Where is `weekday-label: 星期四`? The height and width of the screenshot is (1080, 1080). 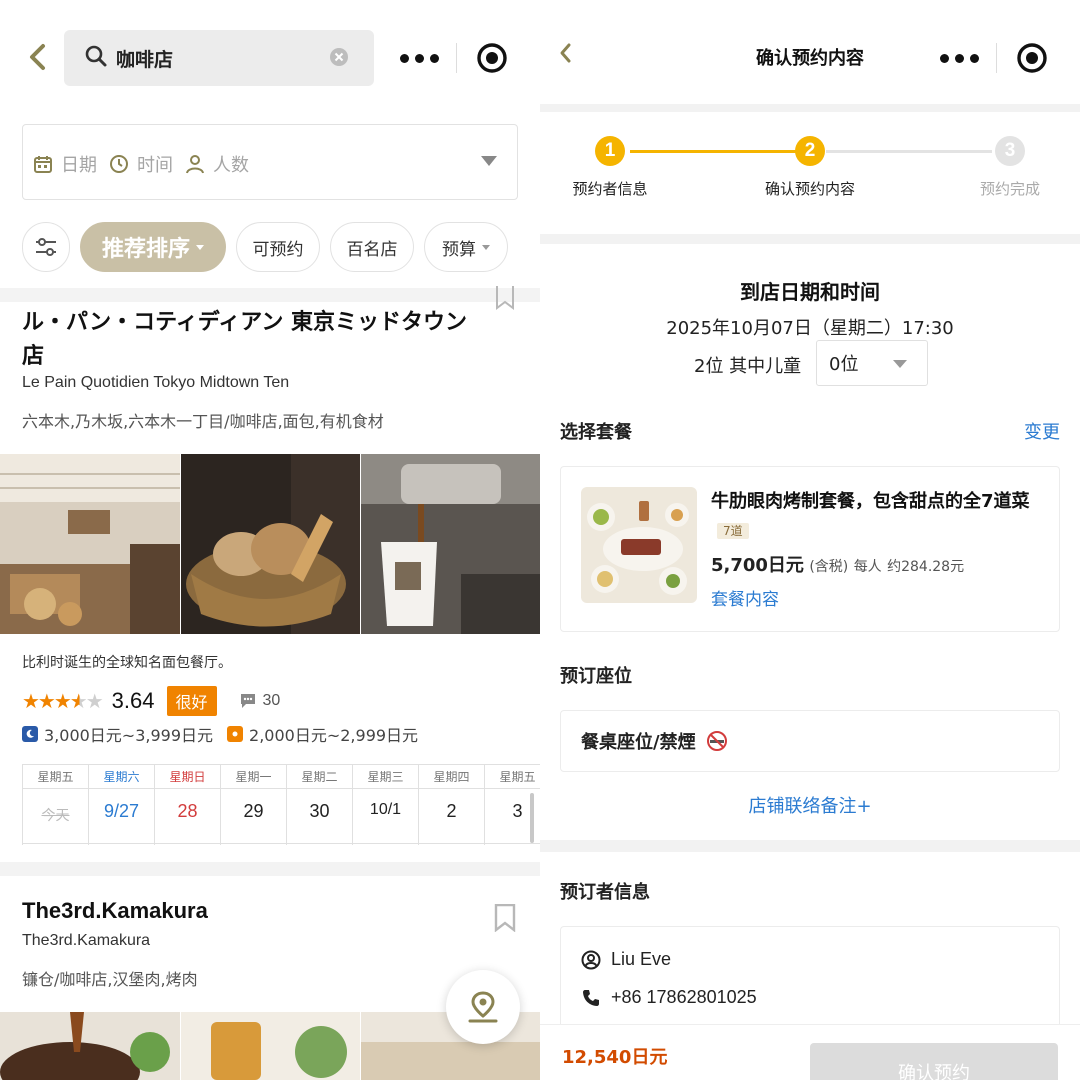 weekday-label: 星期四 is located at coordinates (451, 778).